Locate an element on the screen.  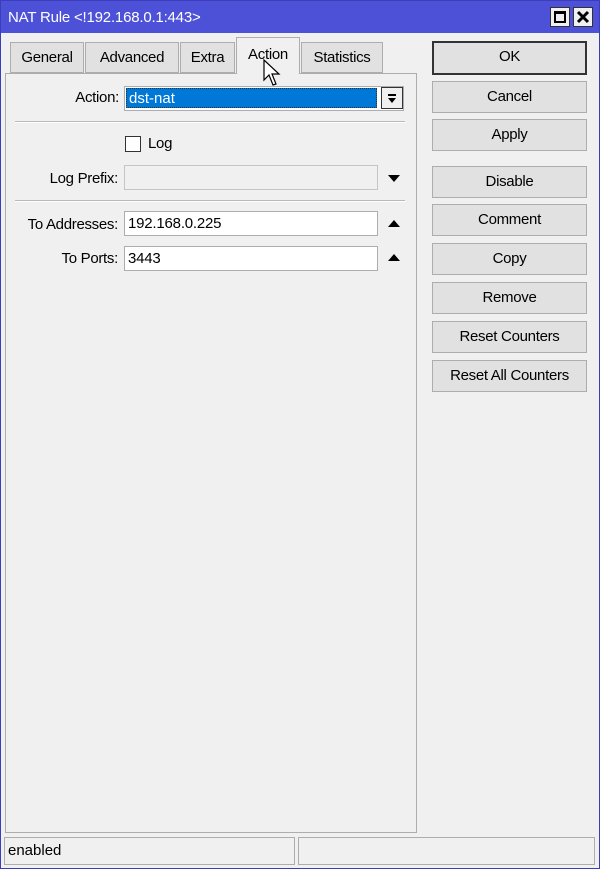
window-title: NAT Rule <!192.168.0.1:443> is located at coordinates (104, 17).